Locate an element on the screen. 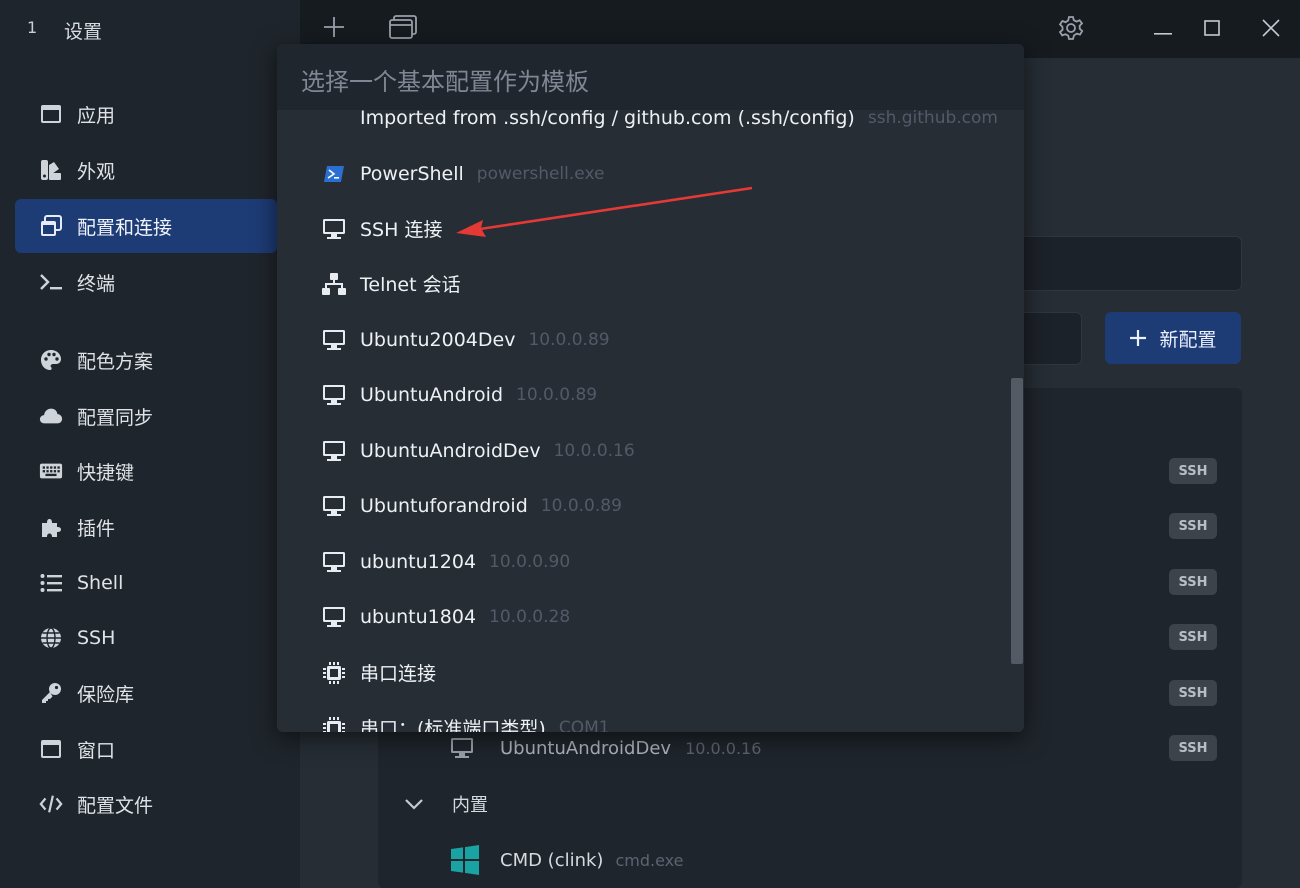 The height and width of the screenshot is (888, 1300). dropdown-scrollbar-thumb is located at coordinates (1017, 521).